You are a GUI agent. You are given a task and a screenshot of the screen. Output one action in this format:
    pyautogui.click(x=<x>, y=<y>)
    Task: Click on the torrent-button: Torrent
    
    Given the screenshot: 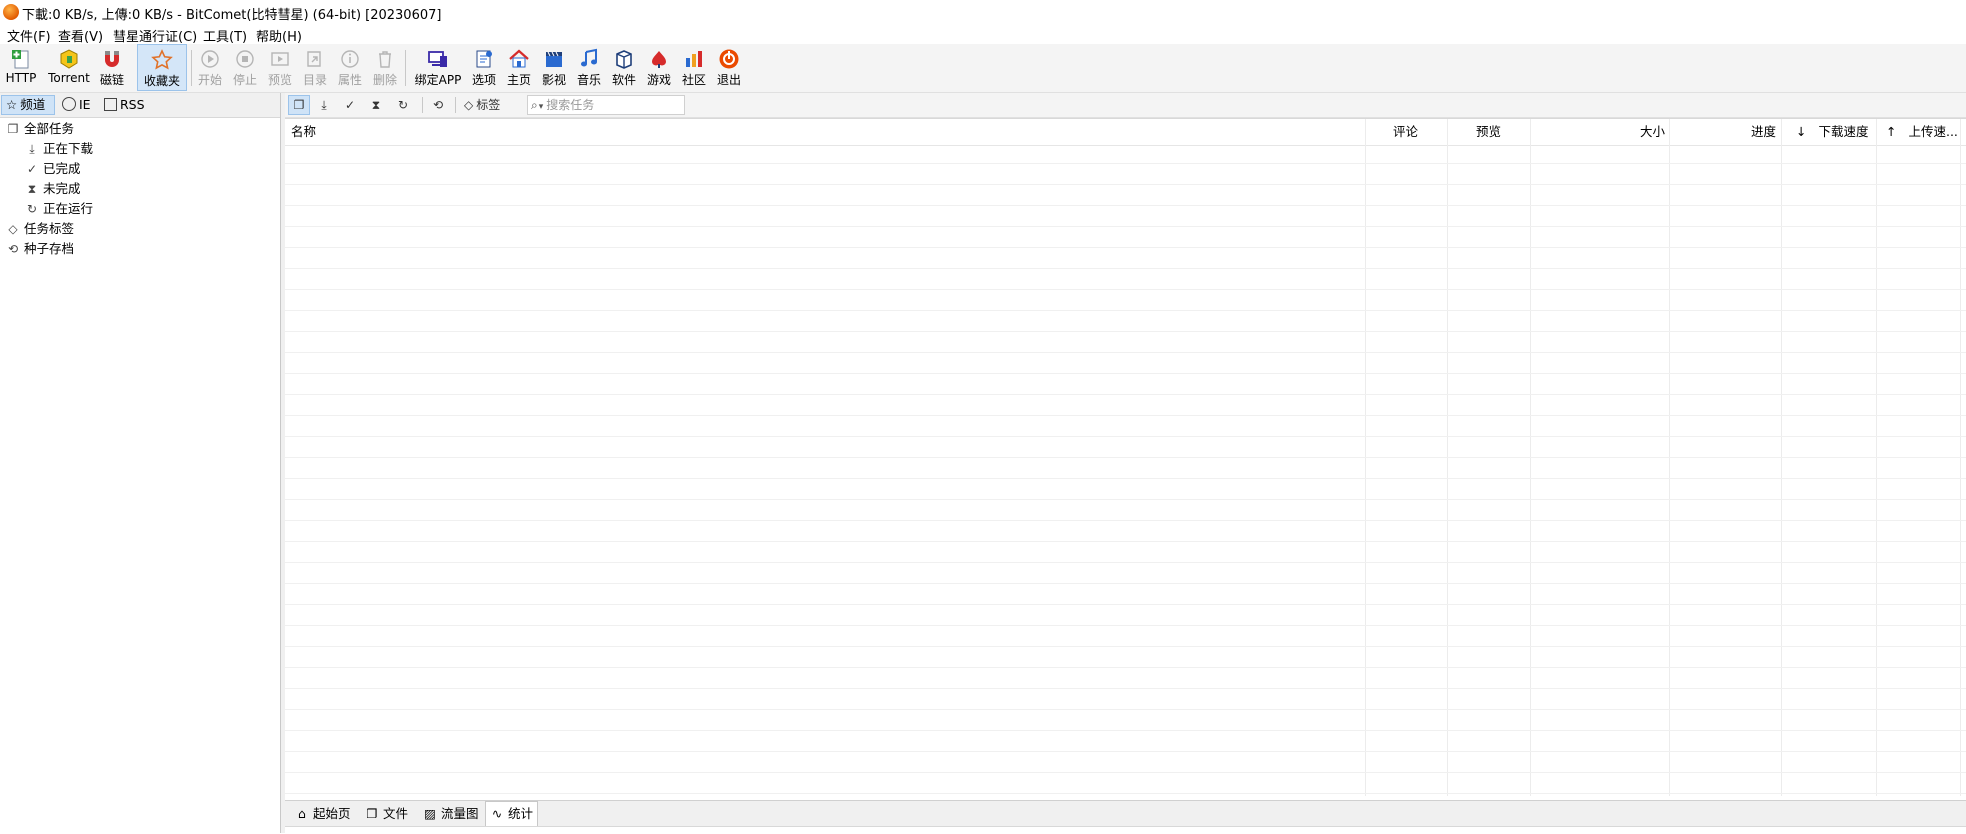 What is the action you would take?
    pyautogui.click(x=69, y=67)
    